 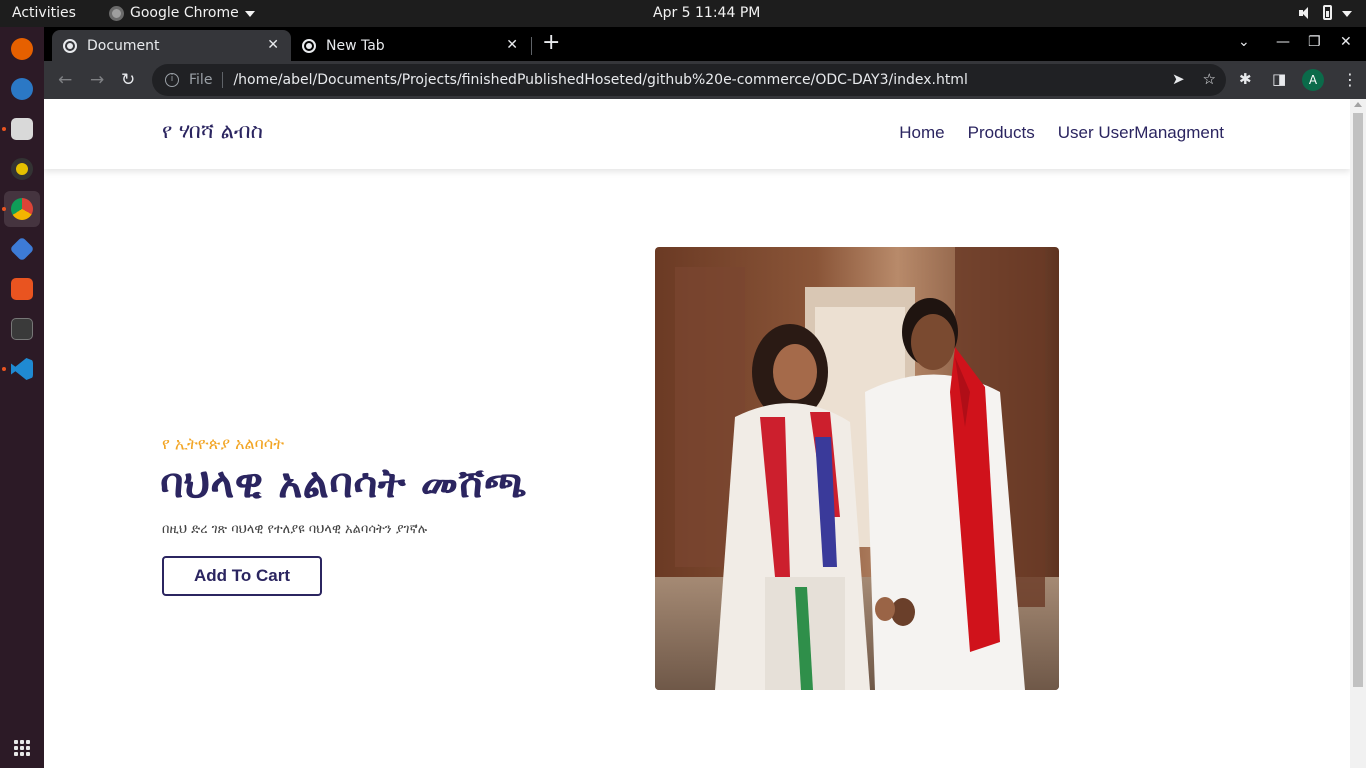 I want to click on rhythmbox-icon, so click(x=22, y=169).